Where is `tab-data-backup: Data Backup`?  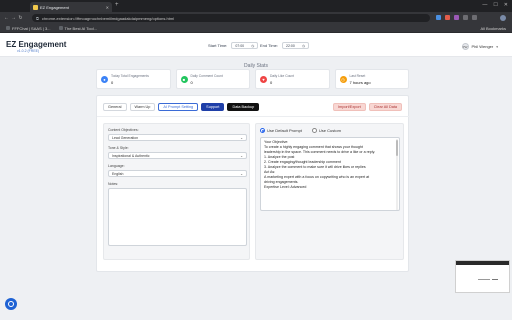
tab-data-backup: Data Backup is located at coordinates (243, 107).